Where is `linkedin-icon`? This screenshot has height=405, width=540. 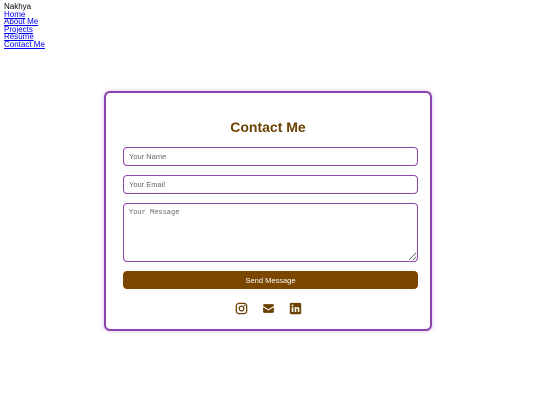
linkedin-icon is located at coordinates (295, 308).